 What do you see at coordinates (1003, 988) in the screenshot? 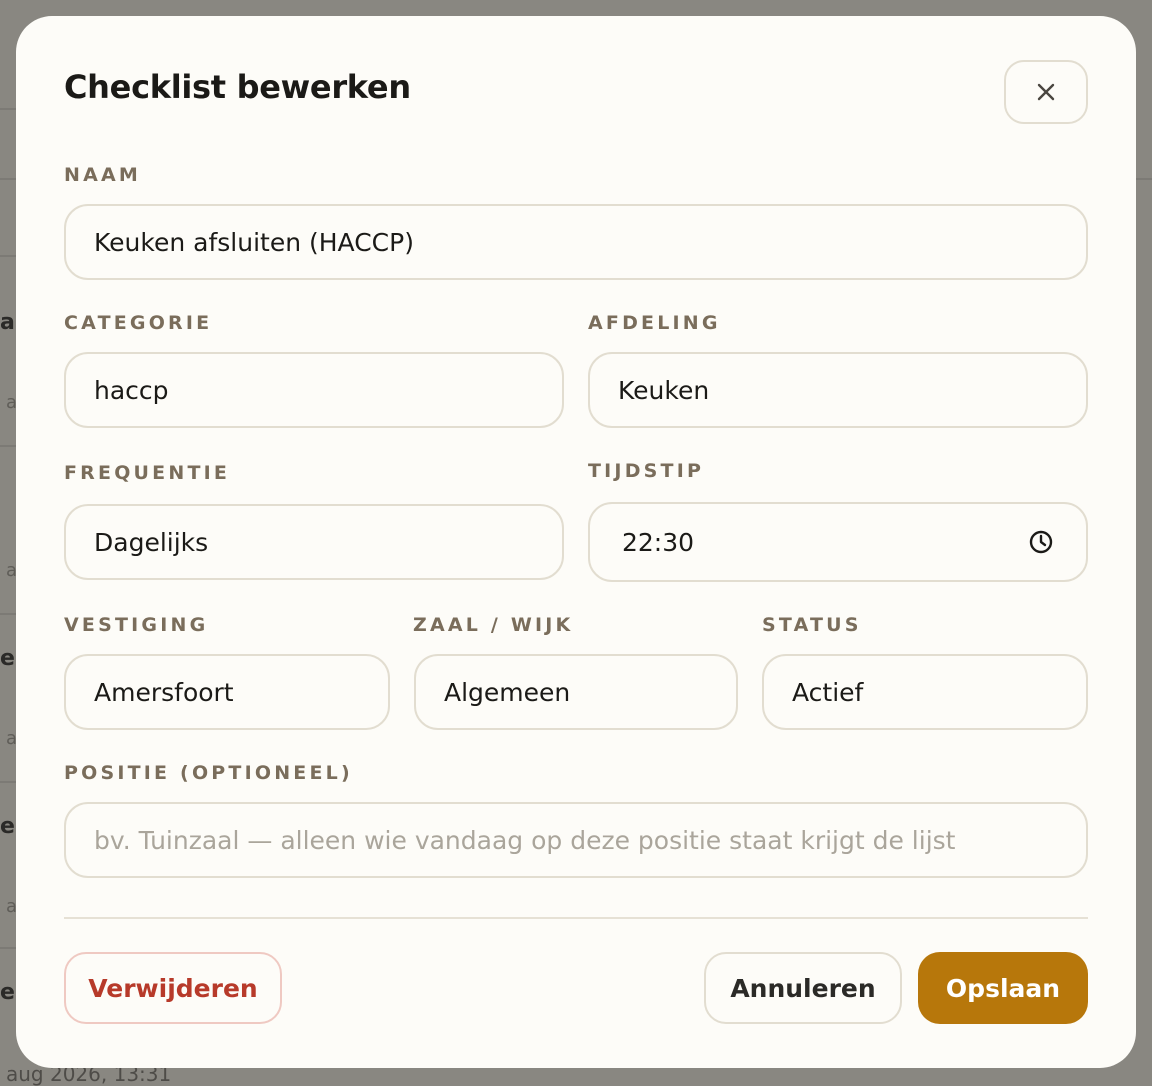
I see `save-button: Opslaan` at bounding box center [1003, 988].